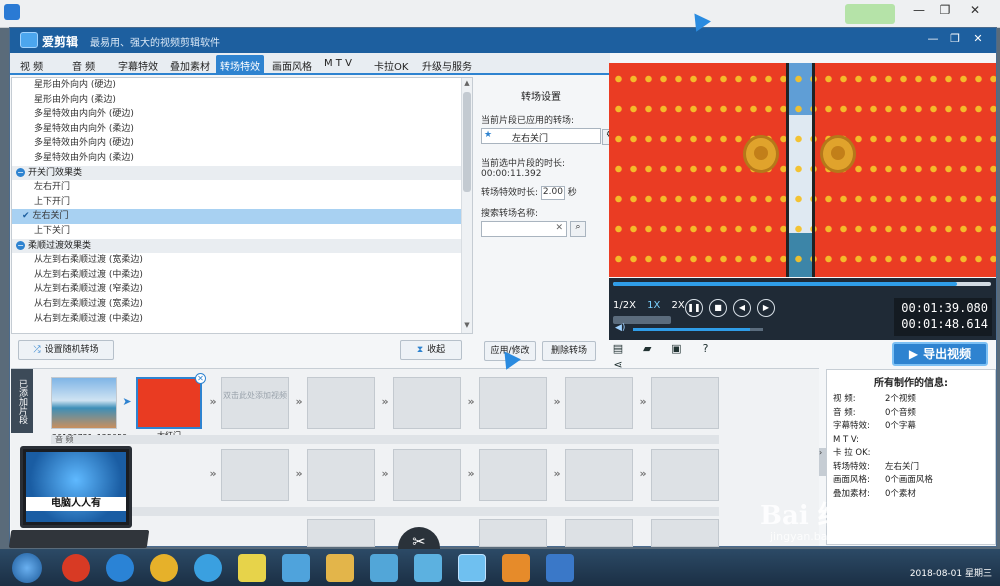  What do you see at coordinates (742, 308) in the screenshot?
I see `prev-frame-icon: ◀` at bounding box center [742, 308].